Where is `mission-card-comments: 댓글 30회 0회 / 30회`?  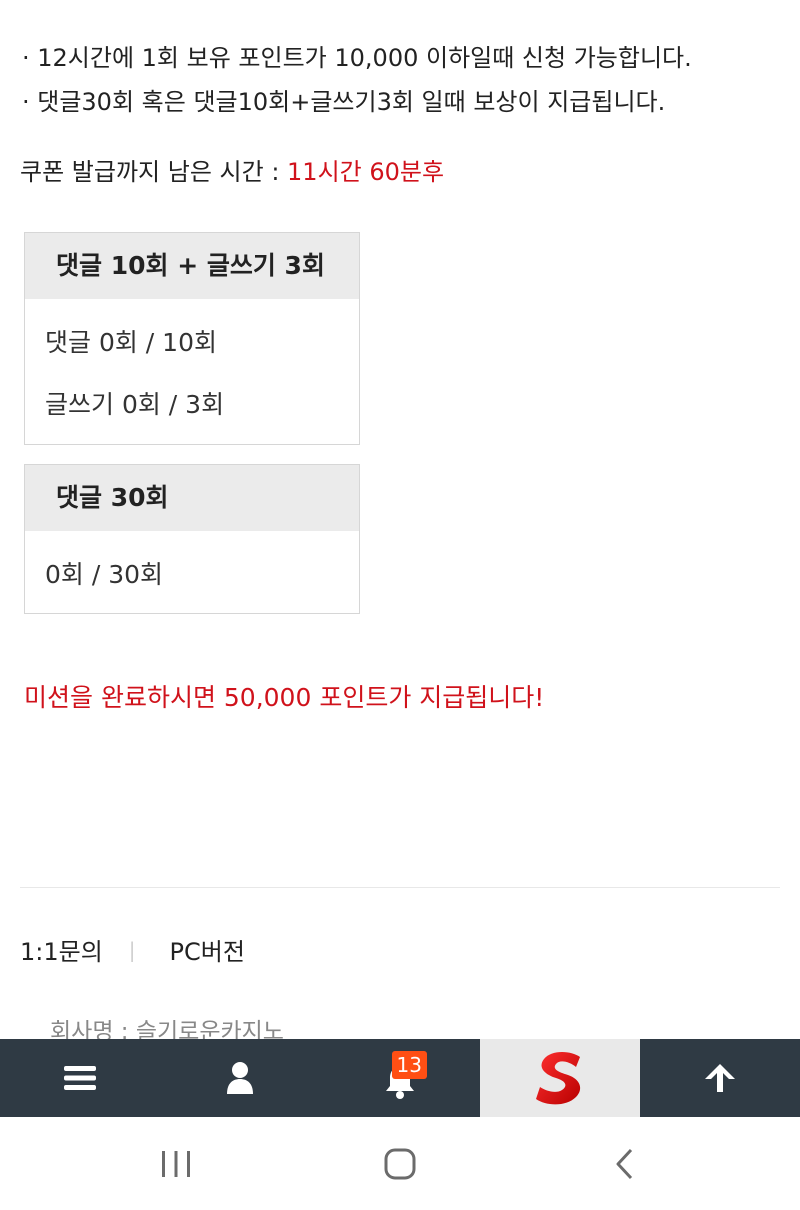
mission-card-comments: 댓글 30회 0회 / 30회 is located at coordinates (192, 539).